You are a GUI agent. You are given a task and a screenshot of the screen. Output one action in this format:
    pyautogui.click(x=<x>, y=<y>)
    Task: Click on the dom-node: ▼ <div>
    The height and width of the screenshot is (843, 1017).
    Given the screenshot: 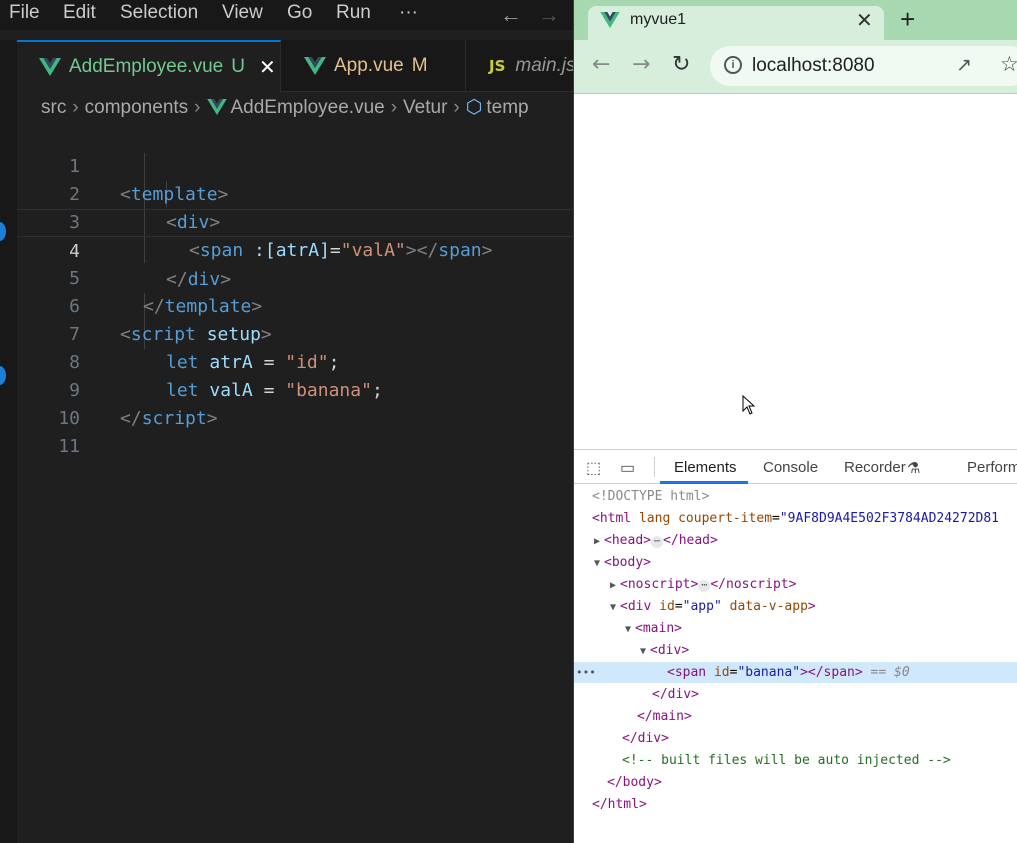 What is the action you would take?
    pyautogui.click(x=795, y=650)
    